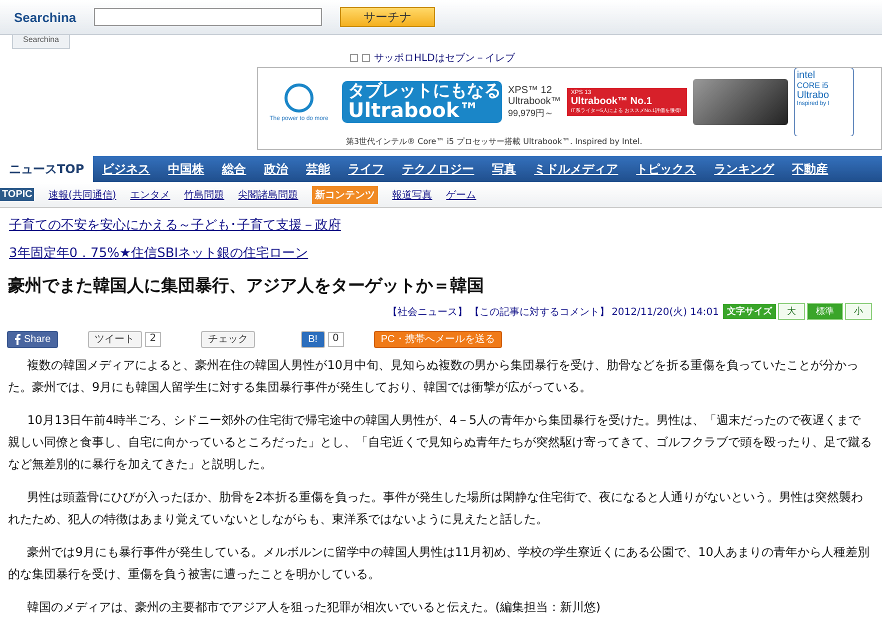 The height and width of the screenshot is (620, 882). Describe the element at coordinates (32, 339) in the screenshot. I see `facebook-share-button: Share` at that location.